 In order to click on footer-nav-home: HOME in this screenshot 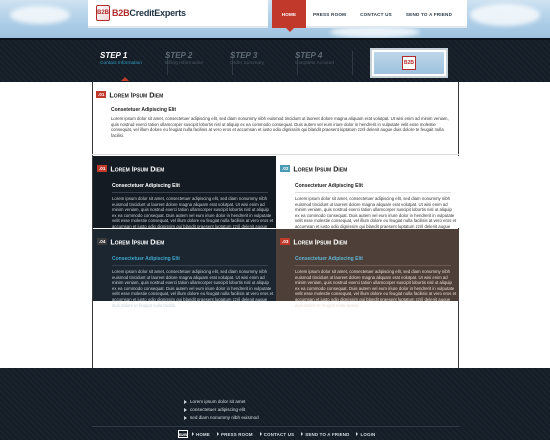, I will do `click(201, 434)`.